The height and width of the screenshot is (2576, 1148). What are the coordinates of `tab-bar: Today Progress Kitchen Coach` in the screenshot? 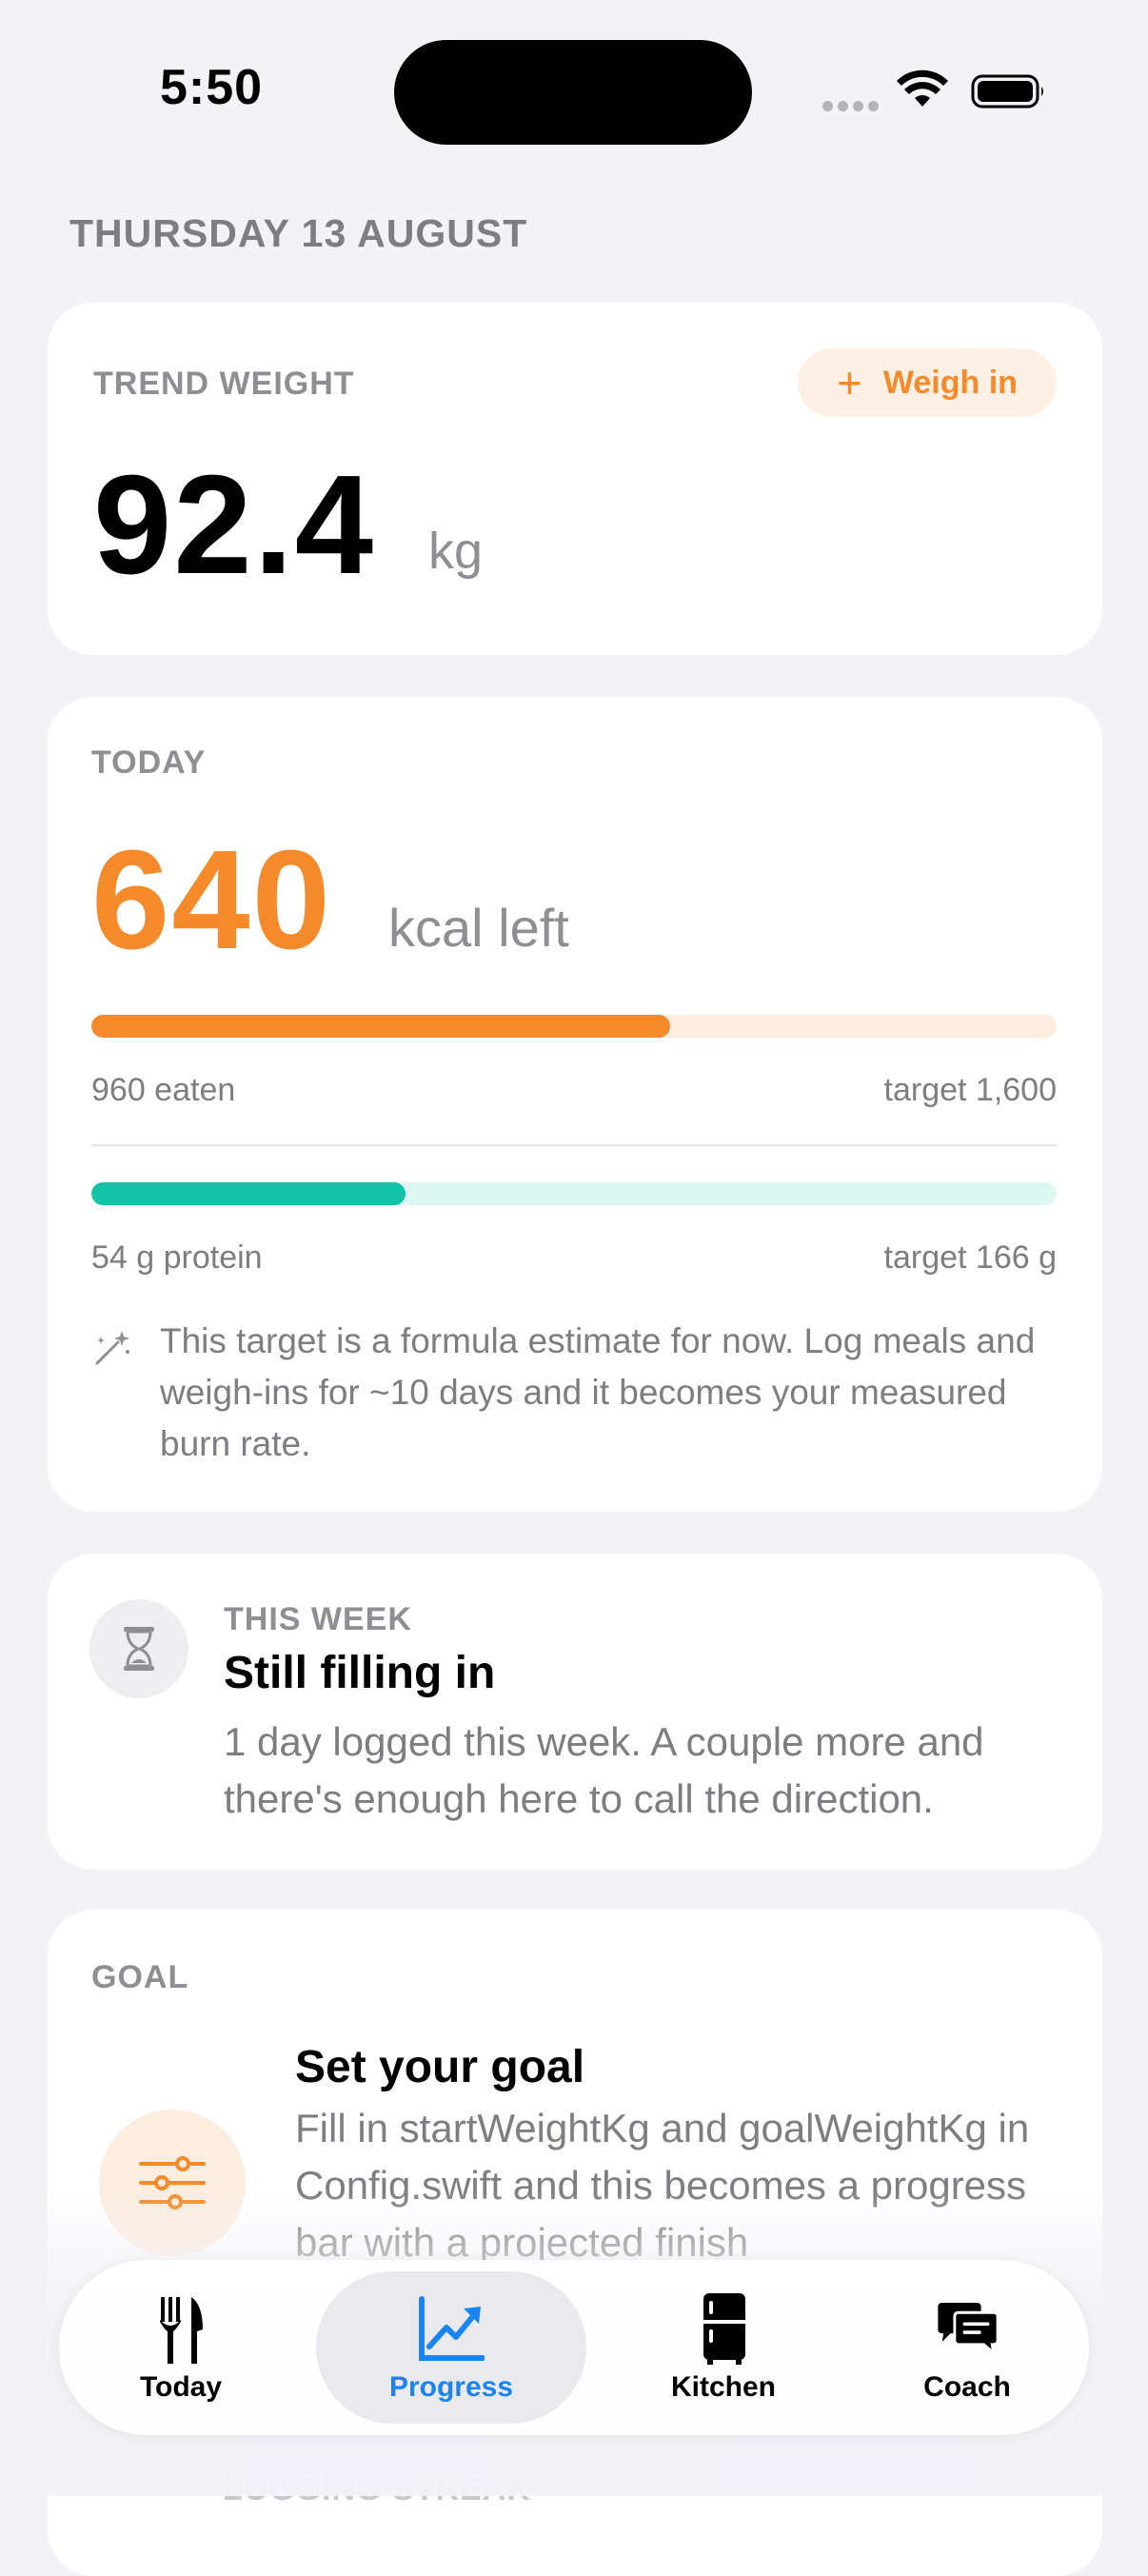 It's located at (574, 2347).